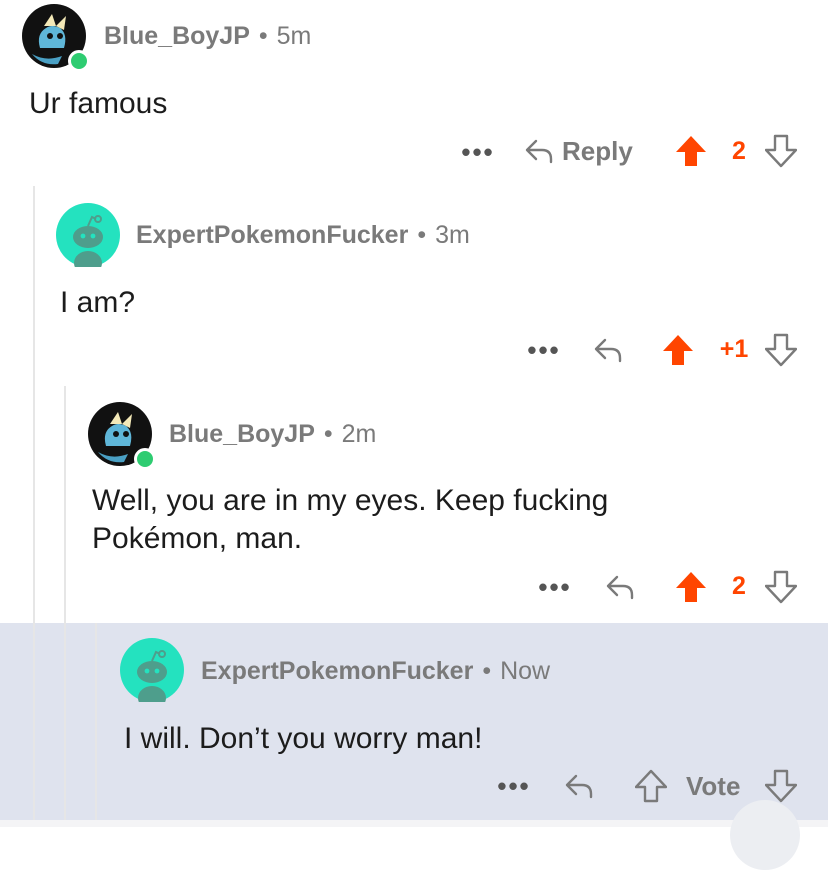 The image size is (828, 870). What do you see at coordinates (350, 500) in the screenshot?
I see `comment-text-line: Well, you are in my eyes. Keep fucking` at bounding box center [350, 500].